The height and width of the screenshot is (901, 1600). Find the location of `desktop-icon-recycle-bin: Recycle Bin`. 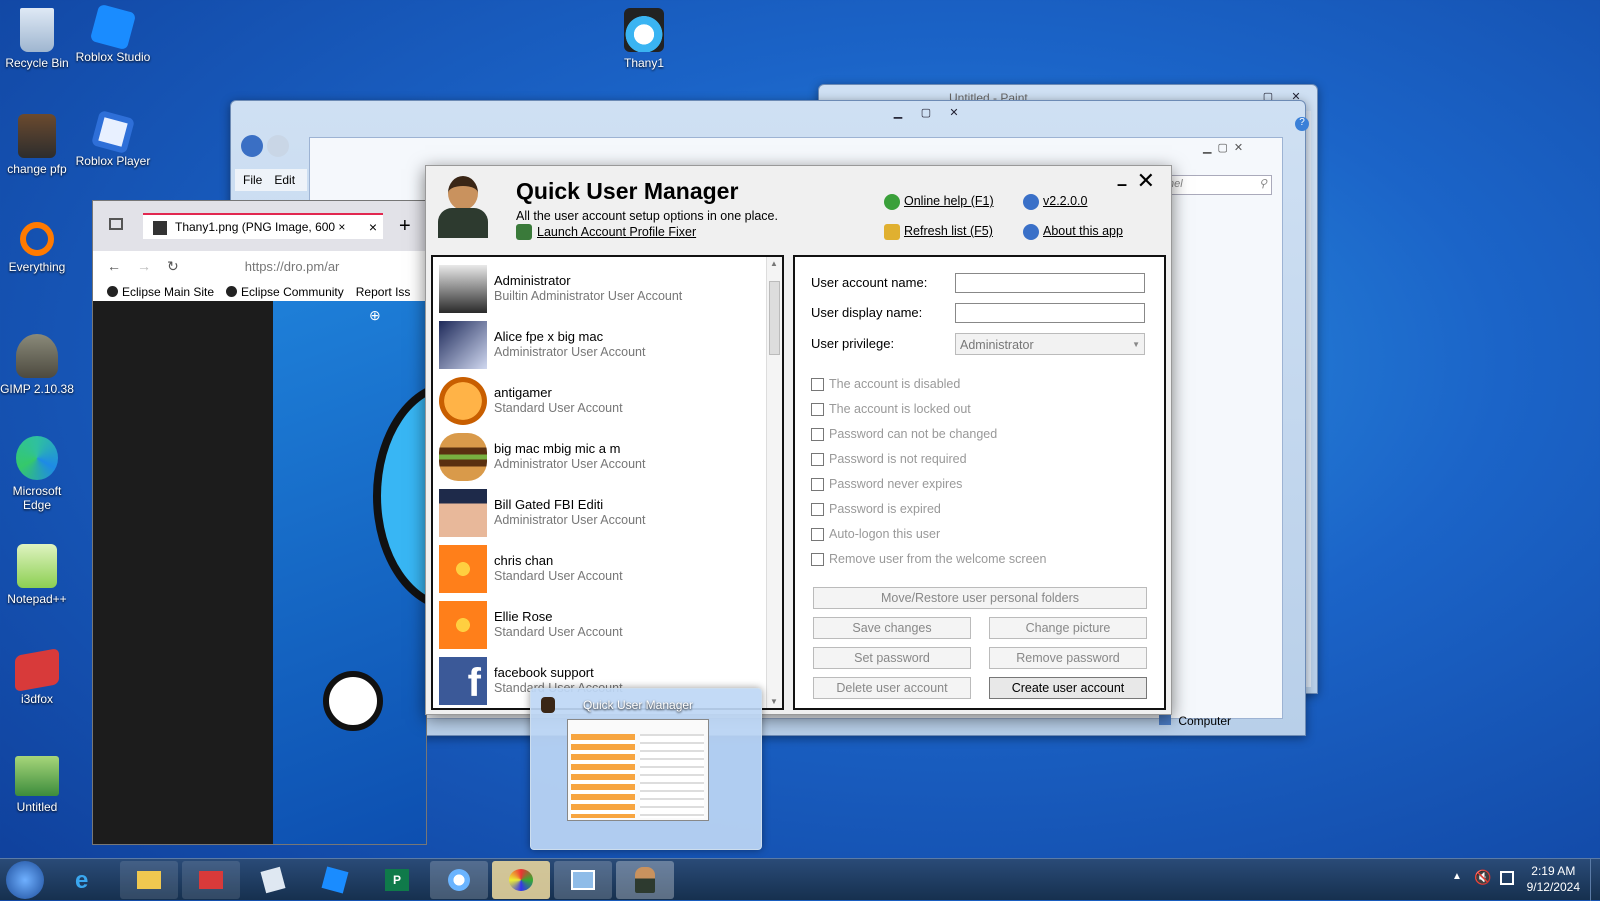

desktop-icon-recycle-bin: Recycle Bin is located at coordinates (38, 39).